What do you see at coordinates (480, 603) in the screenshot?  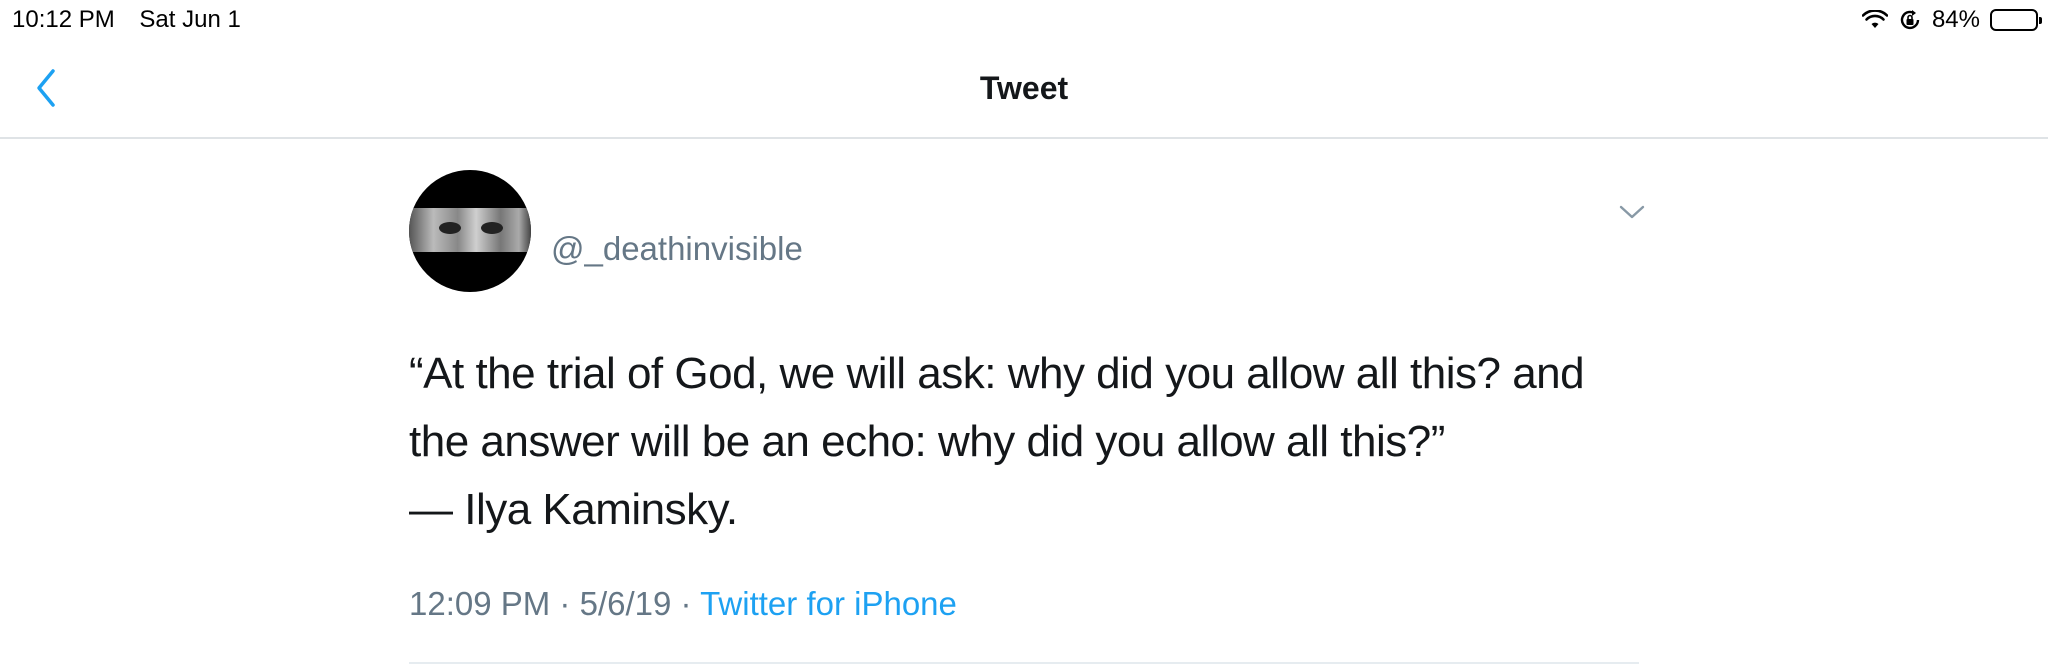 I see `tweet-time: 12:09 PM` at bounding box center [480, 603].